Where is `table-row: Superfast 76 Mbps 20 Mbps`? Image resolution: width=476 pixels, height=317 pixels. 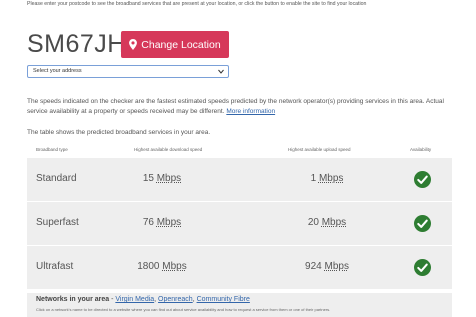 table-row: Superfast 76 Mbps 20 Mbps is located at coordinates (239, 223).